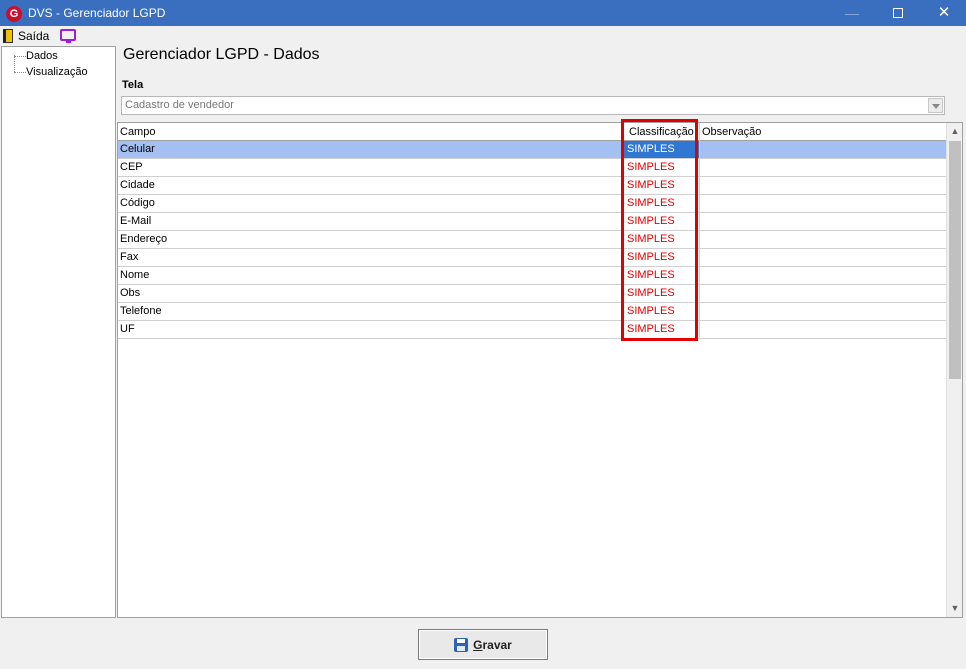 Image resolution: width=966 pixels, height=669 pixels. Describe the element at coordinates (179, 105) in the screenshot. I see `tela-select-value: Cadastro de vendedor` at that location.